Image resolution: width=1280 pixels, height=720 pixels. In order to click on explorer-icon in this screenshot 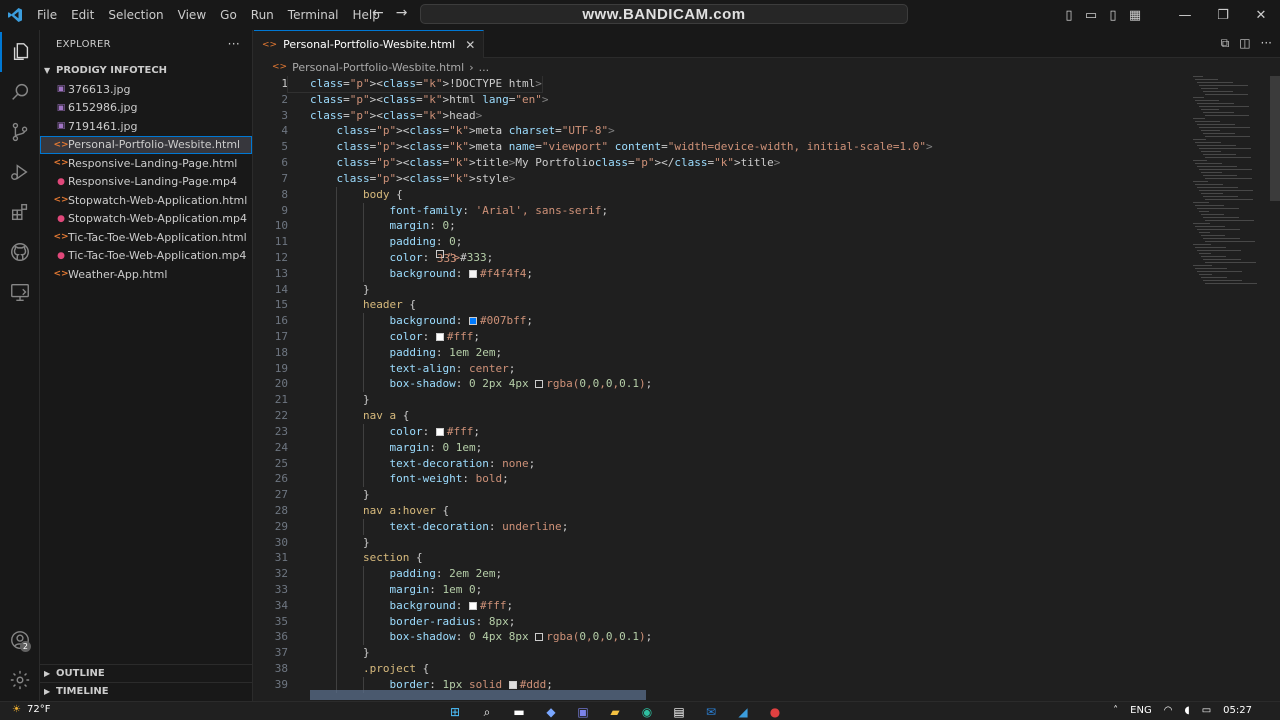, I will do `click(20, 52)`.